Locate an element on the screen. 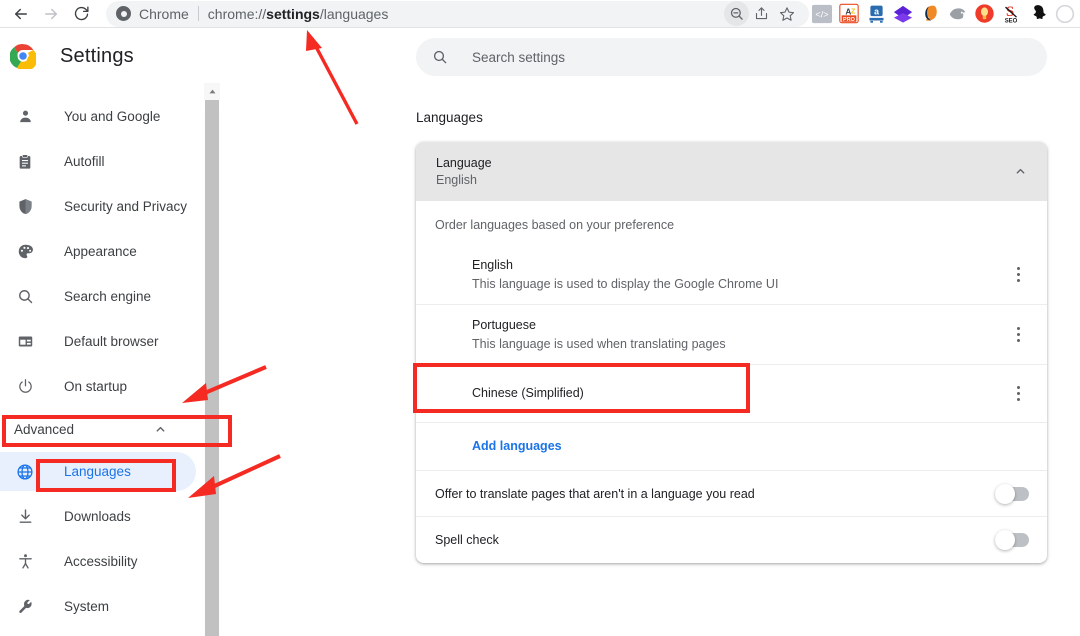 The width and height of the screenshot is (1080, 636). omnibox-app-label: Chrome is located at coordinates (164, 13).